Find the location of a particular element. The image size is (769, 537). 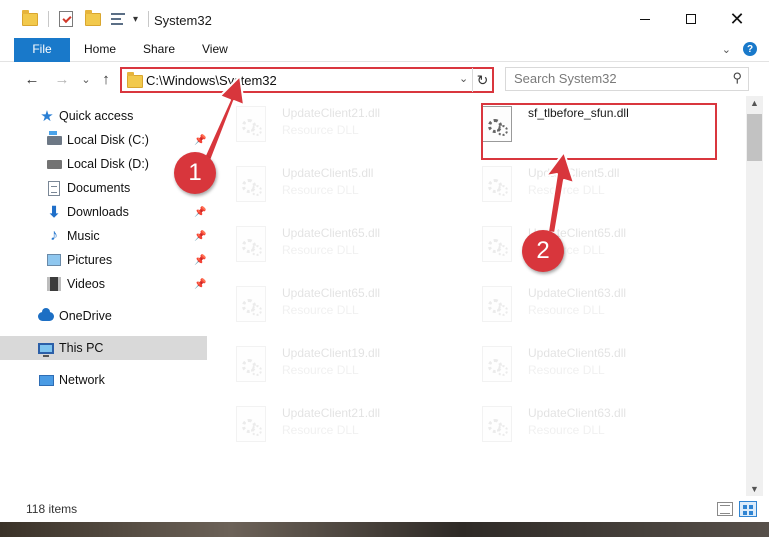

close-button: ✕ is located at coordinates (737, 19).